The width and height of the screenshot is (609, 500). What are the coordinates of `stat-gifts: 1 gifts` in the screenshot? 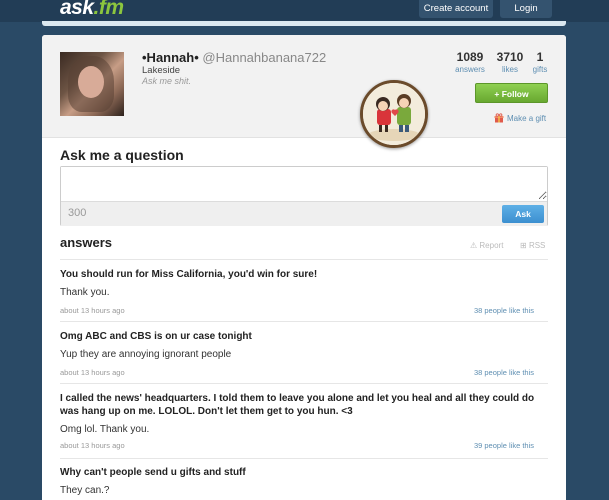 It's located at (540, 62).